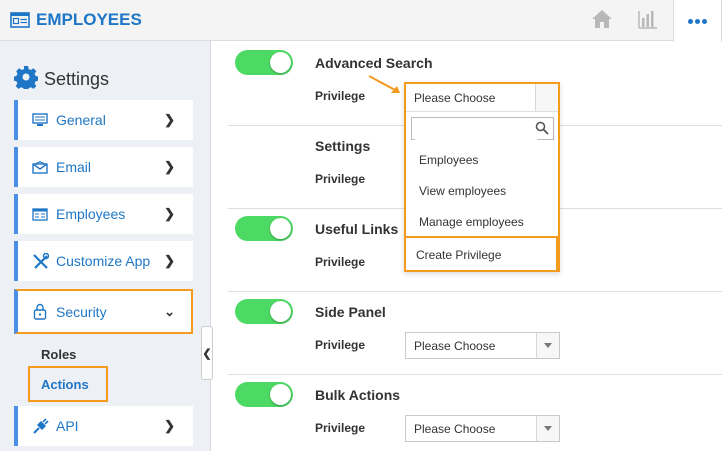 Image resolution: width=722 pixels, height=451 pixels. What do you see at coordinates (40, 311) in the screenshot?
I see `lock-icon` at bounding box center [40, 311].